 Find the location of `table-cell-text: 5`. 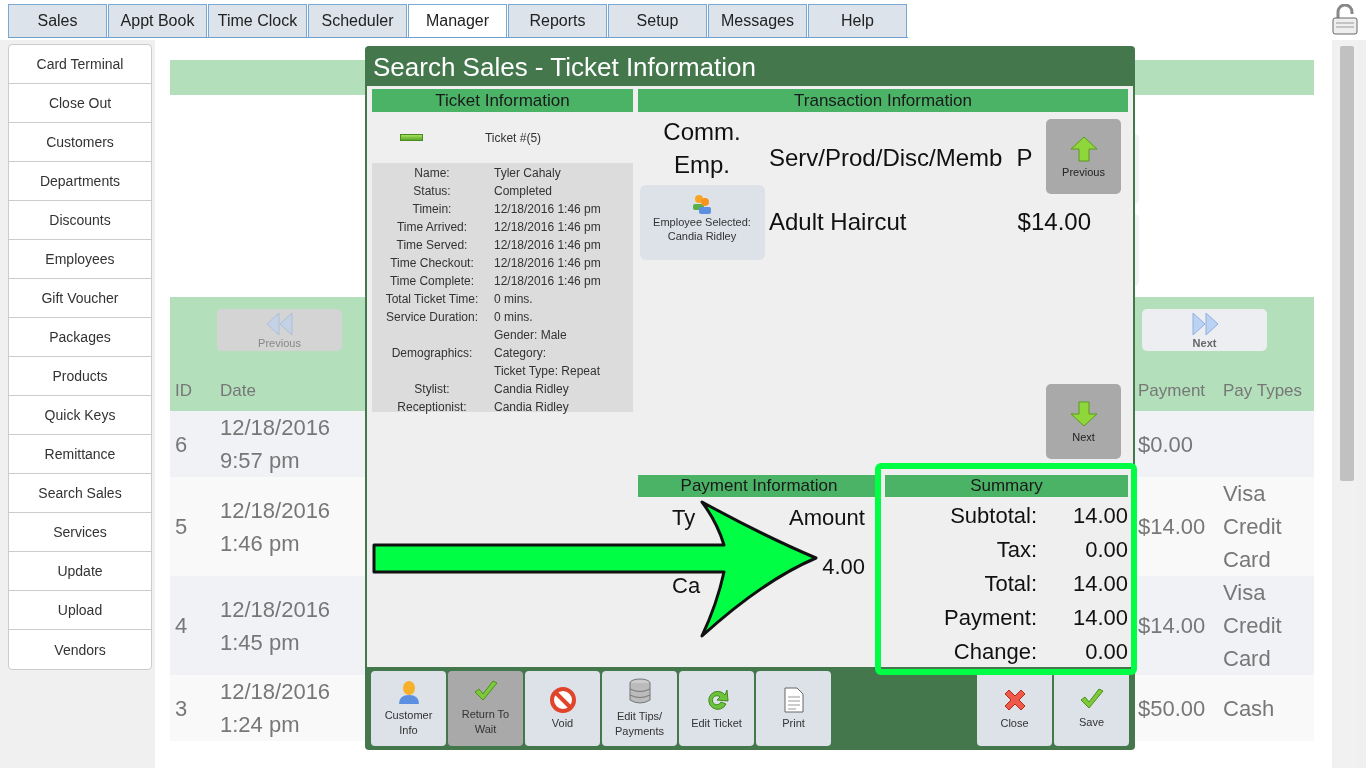

table-cell-text: 5 is located at coordinates (181, 527).